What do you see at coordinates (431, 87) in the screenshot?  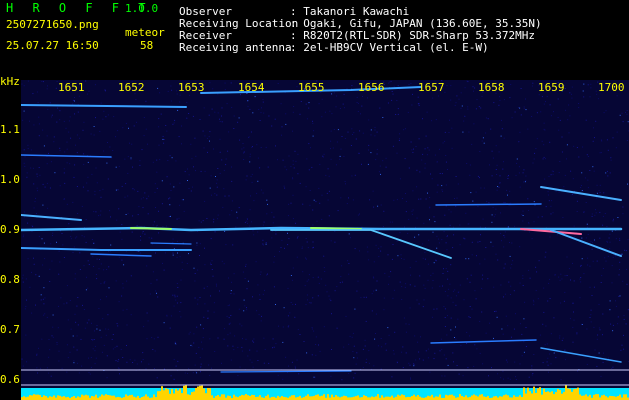 I see `x-tick-label: 1657` at bounding box center [431, 87].